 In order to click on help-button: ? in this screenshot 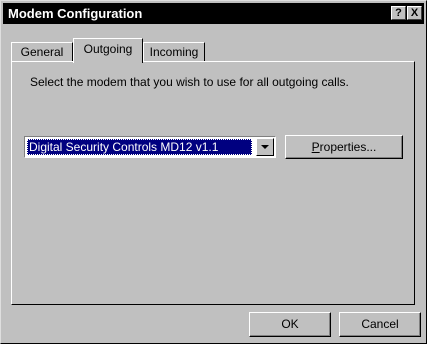, I will do `click(398, 13)`.